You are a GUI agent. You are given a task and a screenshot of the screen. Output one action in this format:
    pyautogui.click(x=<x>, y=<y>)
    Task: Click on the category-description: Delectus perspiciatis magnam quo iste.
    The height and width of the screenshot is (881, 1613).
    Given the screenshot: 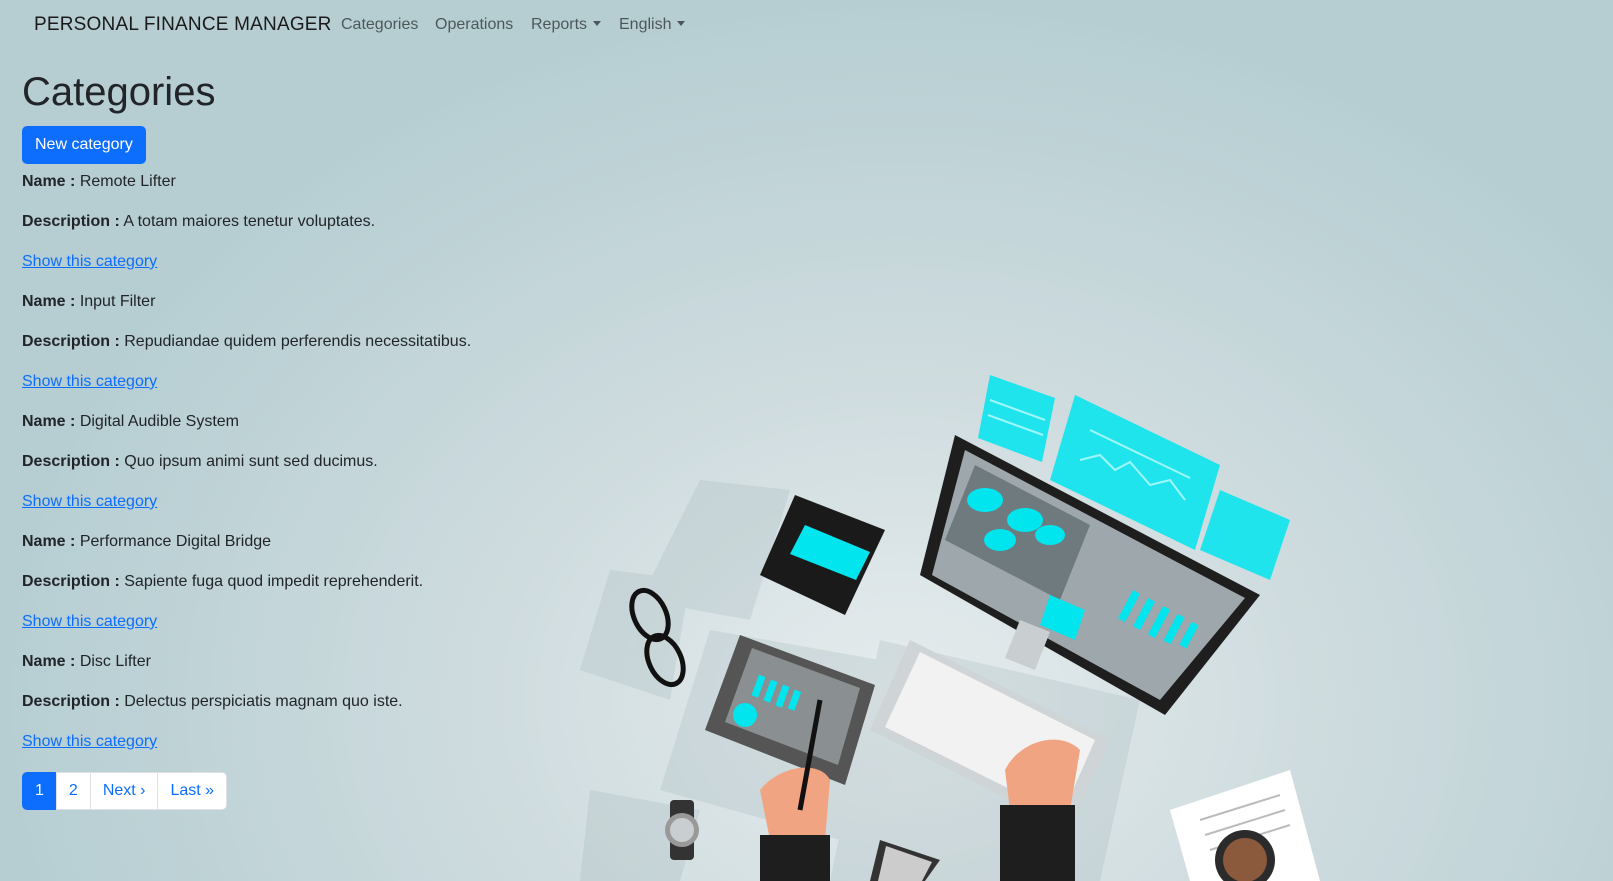 What is the action you would take?
    pyautogui.click(x=263, y=701)
    